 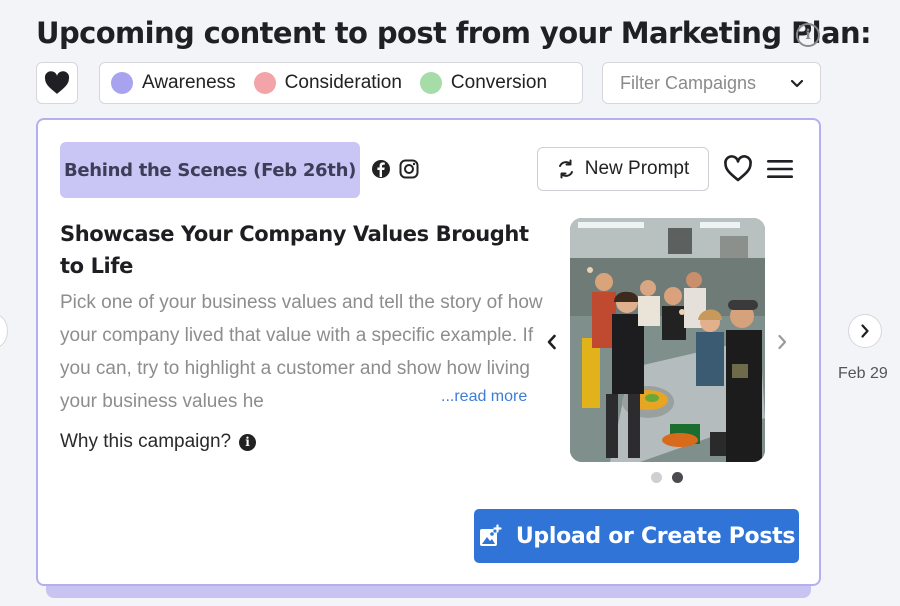 I want to click on chevron-down-icon, so click(x=797, y=83).